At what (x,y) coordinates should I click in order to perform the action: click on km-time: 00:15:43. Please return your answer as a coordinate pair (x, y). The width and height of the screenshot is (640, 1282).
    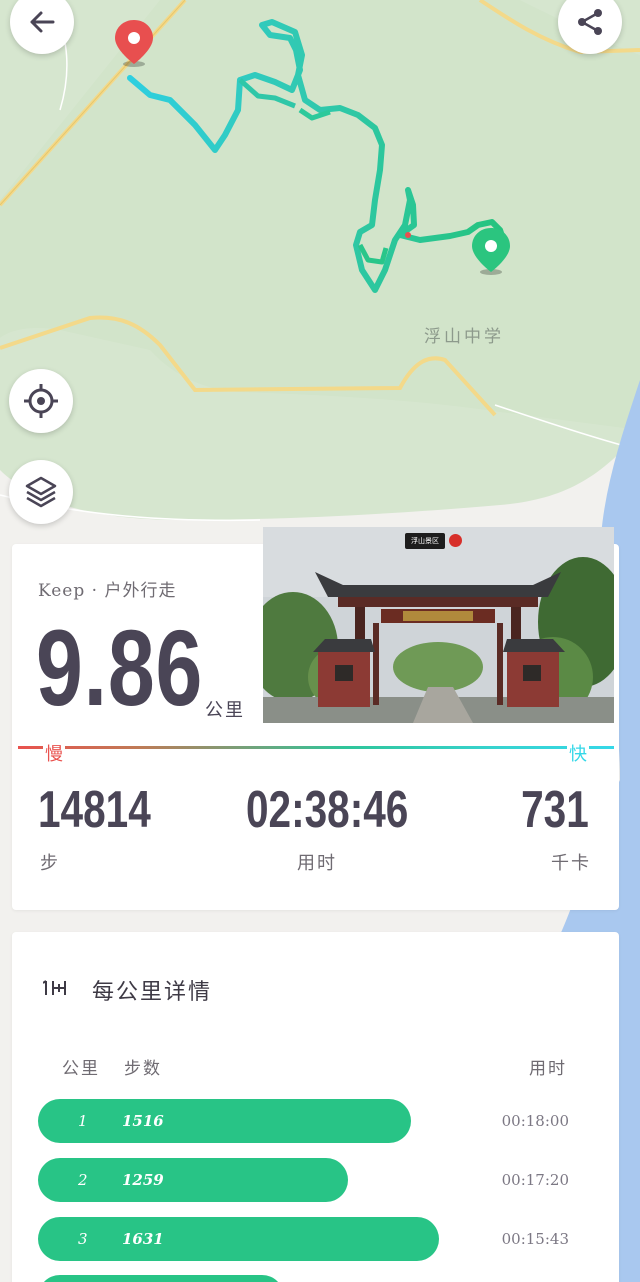
    Looking at the image, I should click on (535, 1239).